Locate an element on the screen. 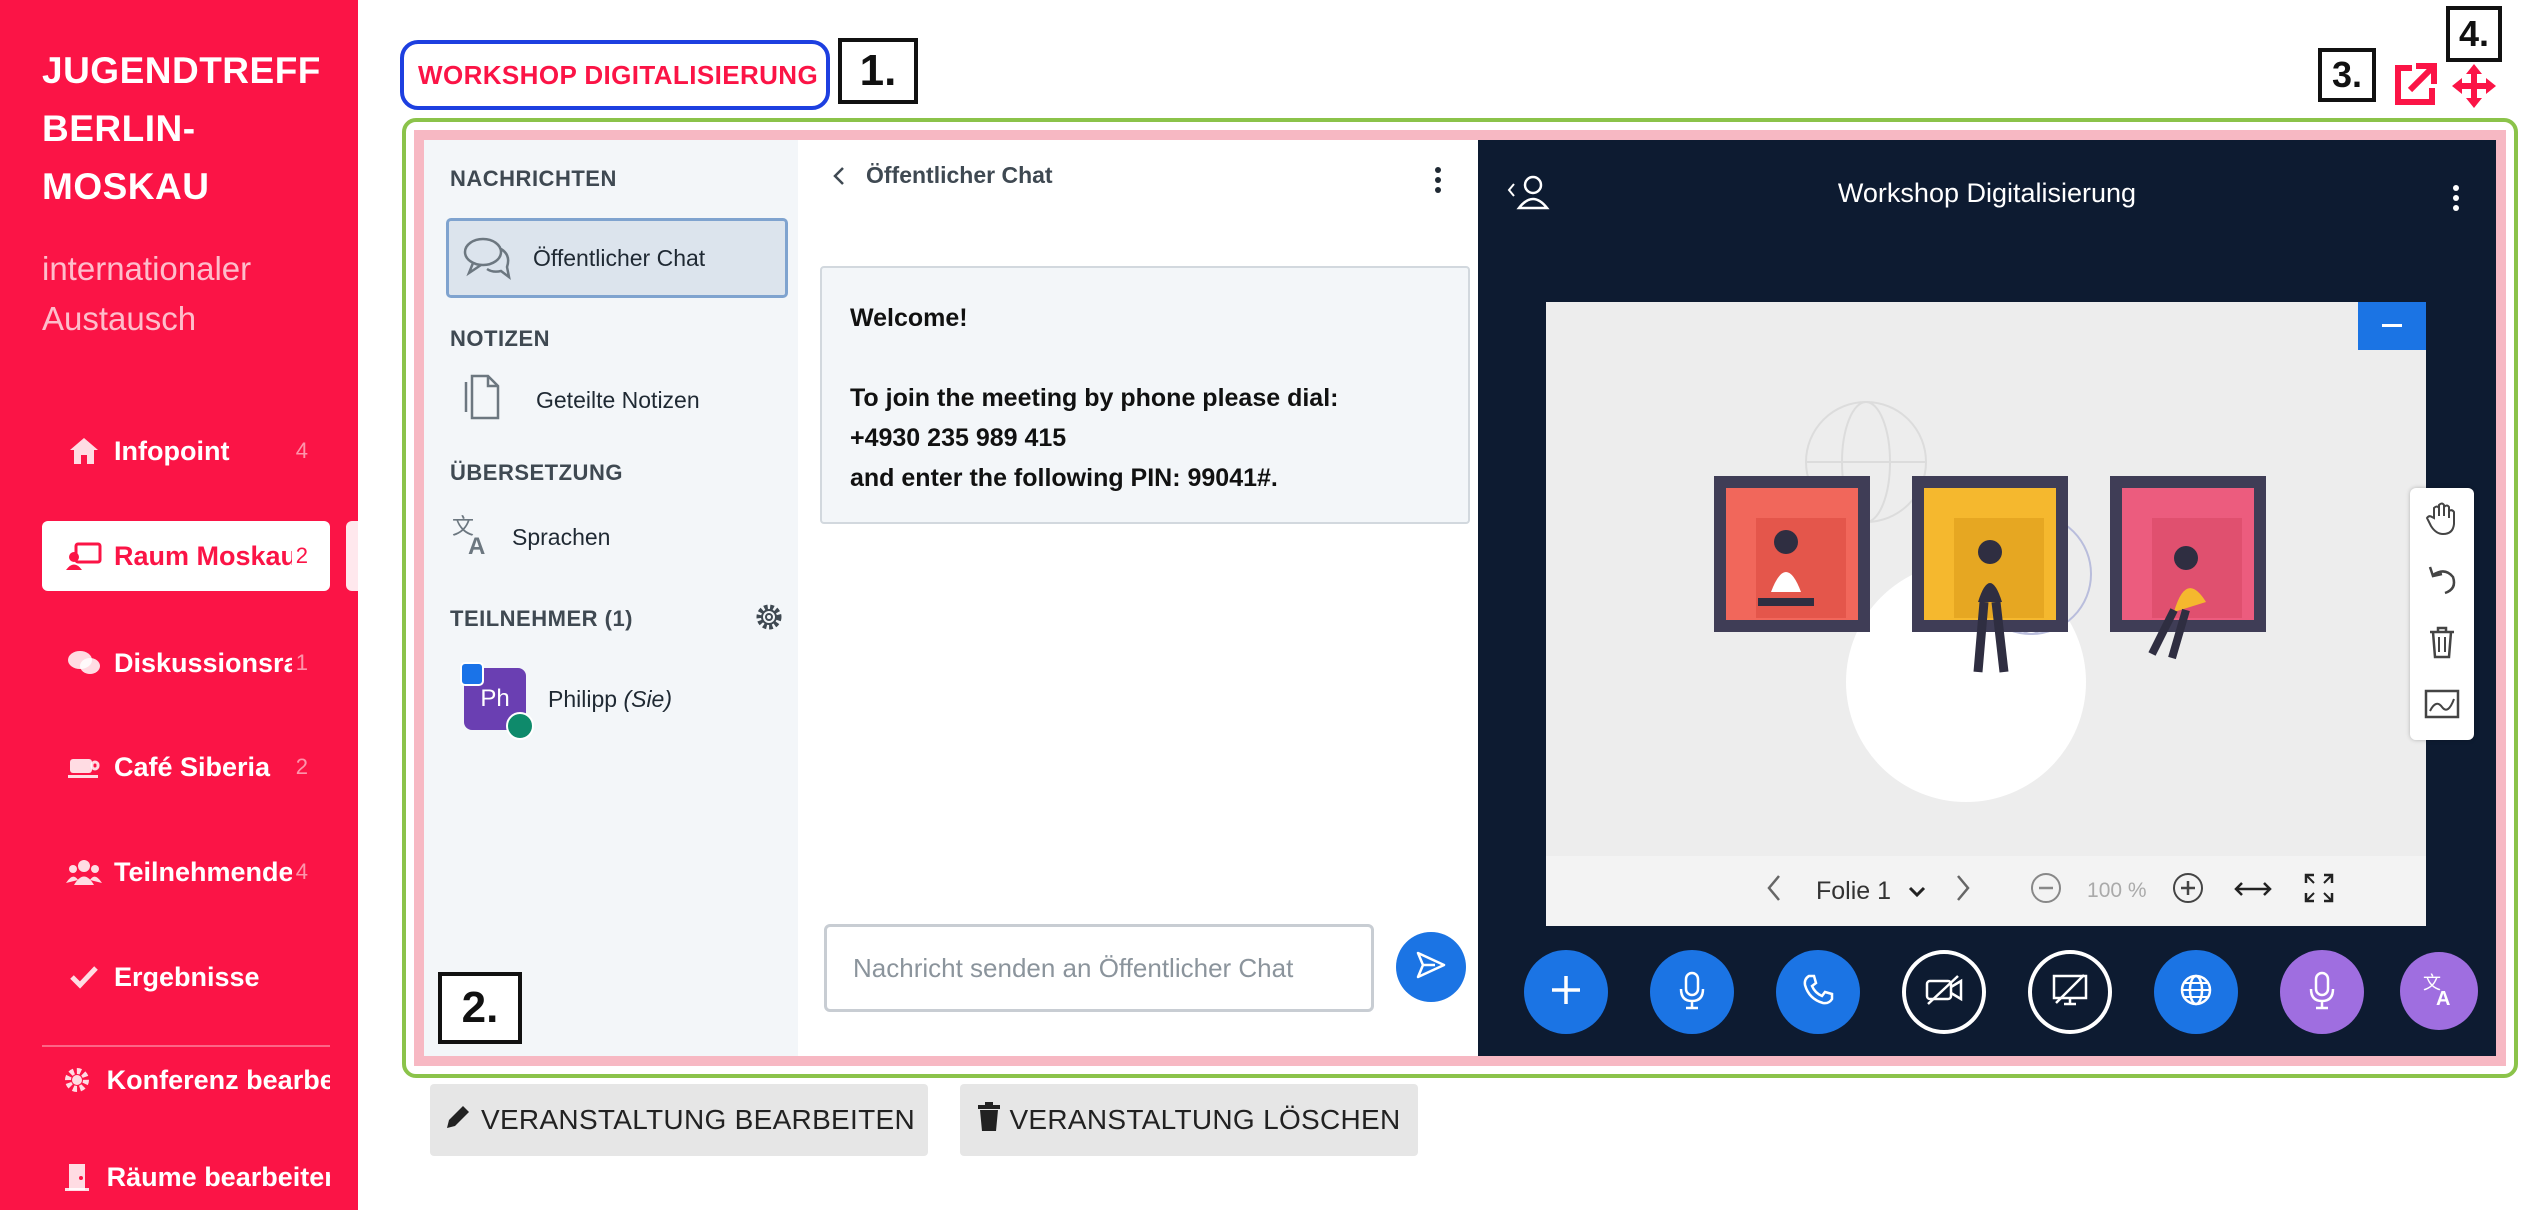 The image size is (2536, 1210). sidebar-item-teilnehmende: Teilnehmende 4 is located at coordinates (186, 872).